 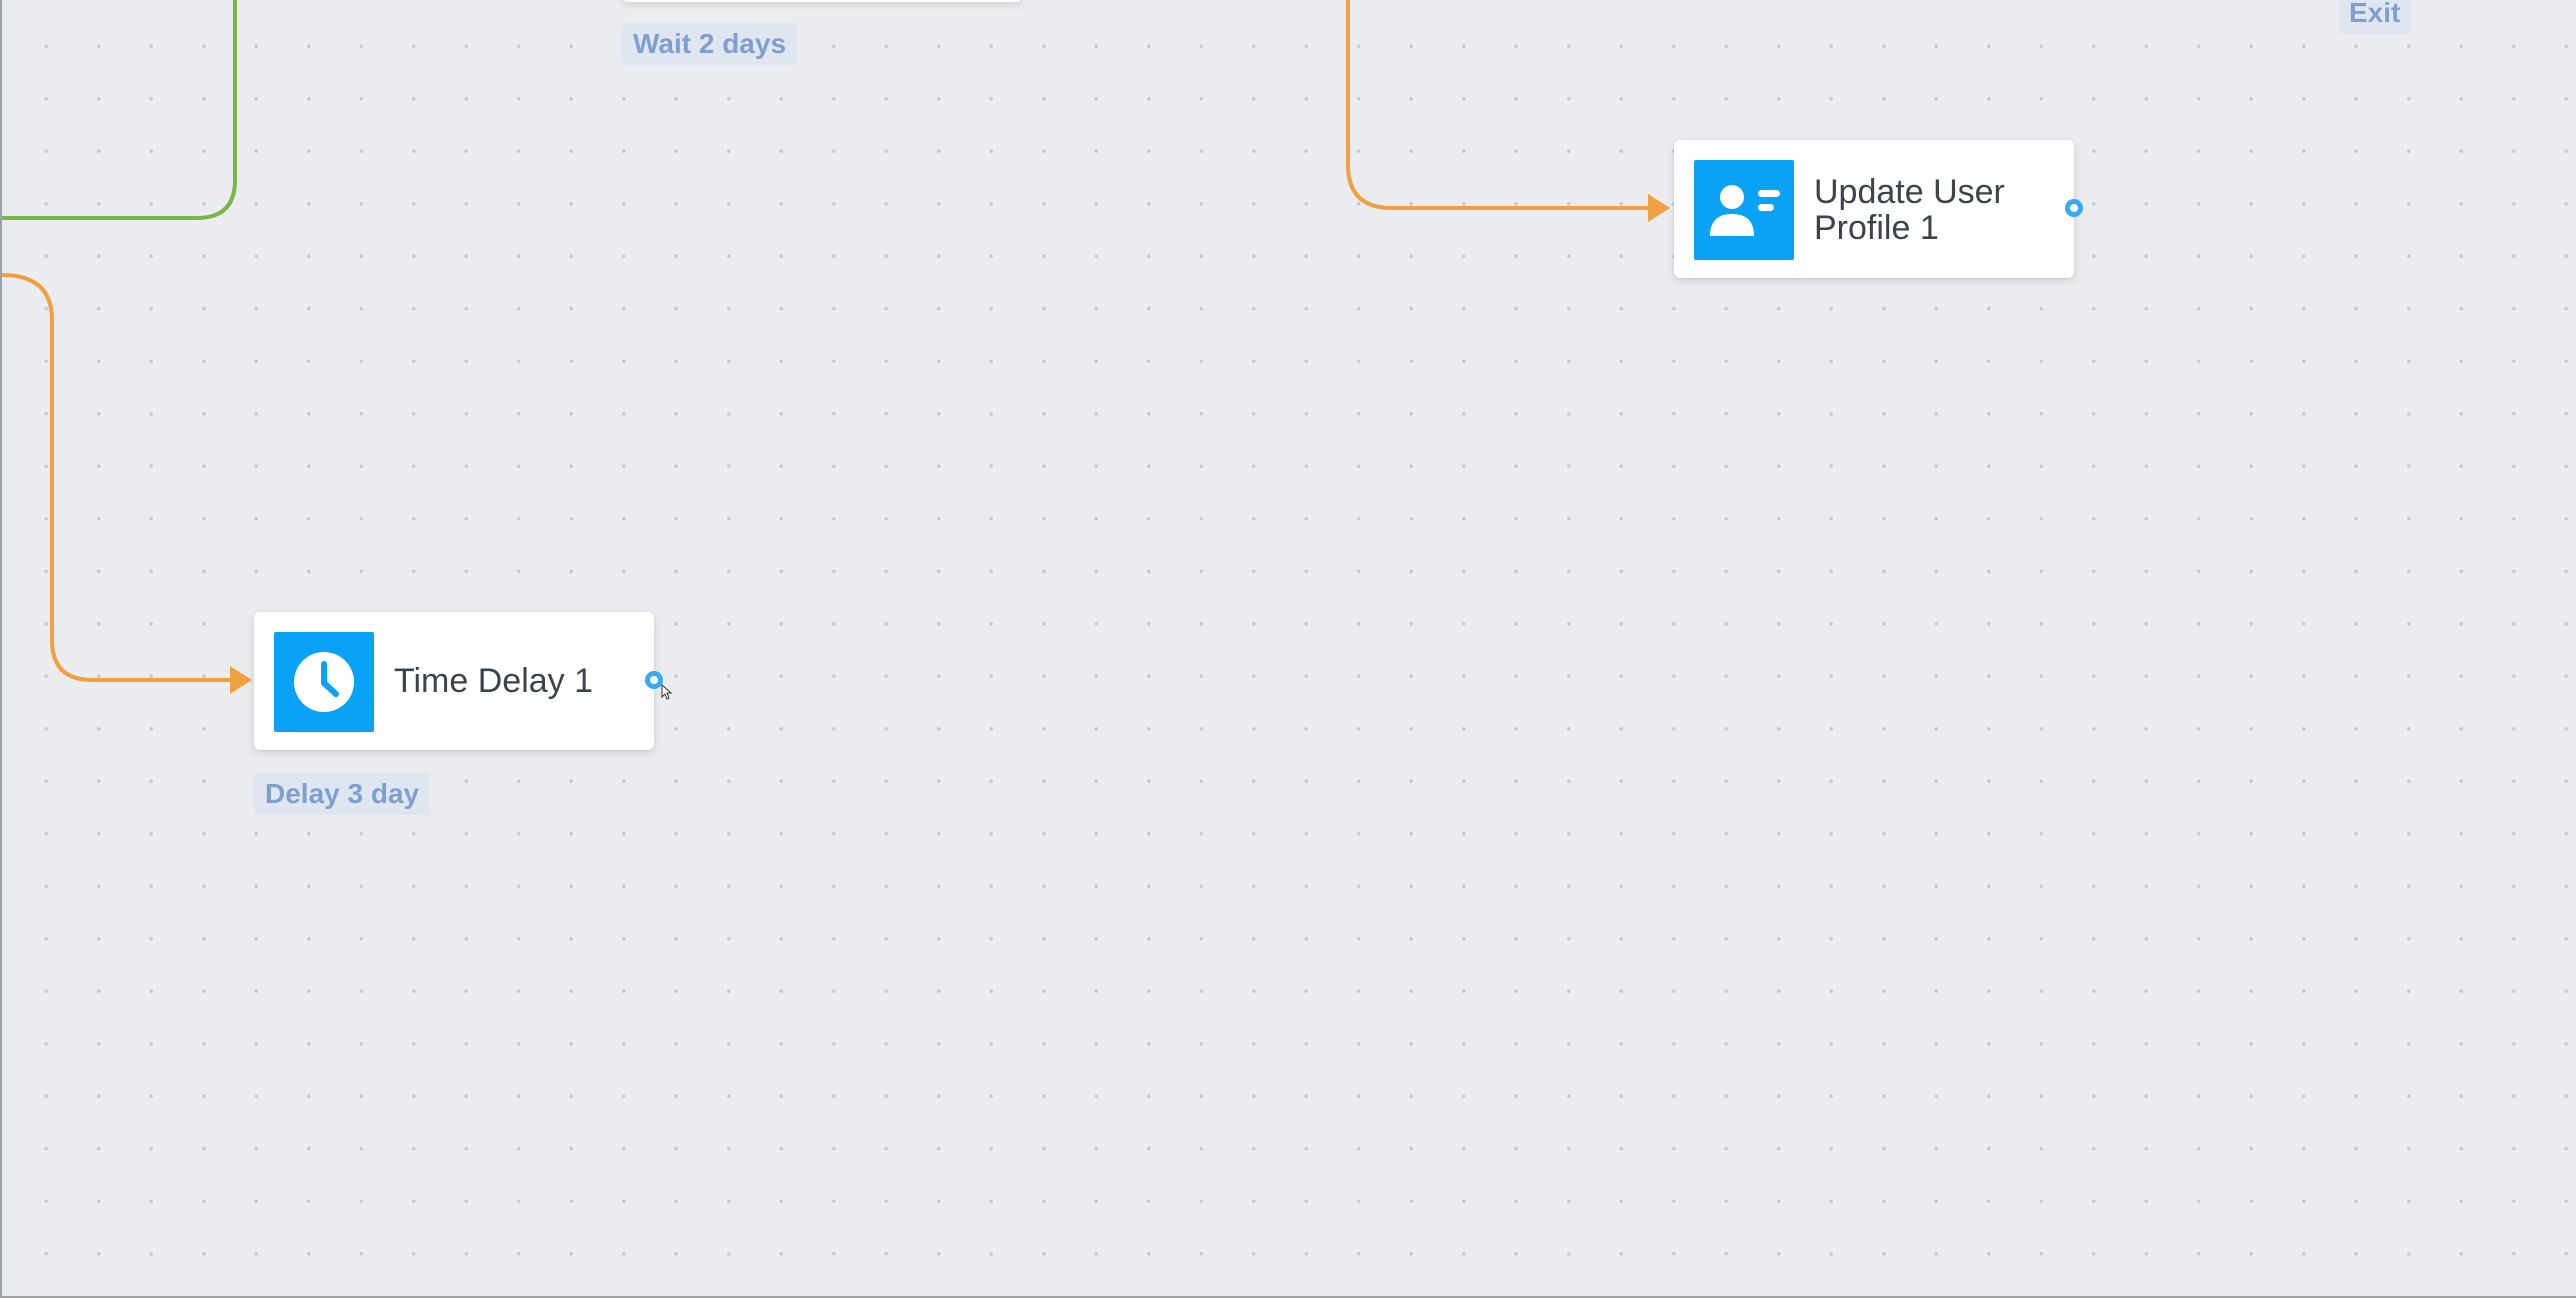 What do you see at coordinates (342, 794) in the screenshot?
I see `delay-label-tag: Delay 3 day` at bounding box center [342, 794].